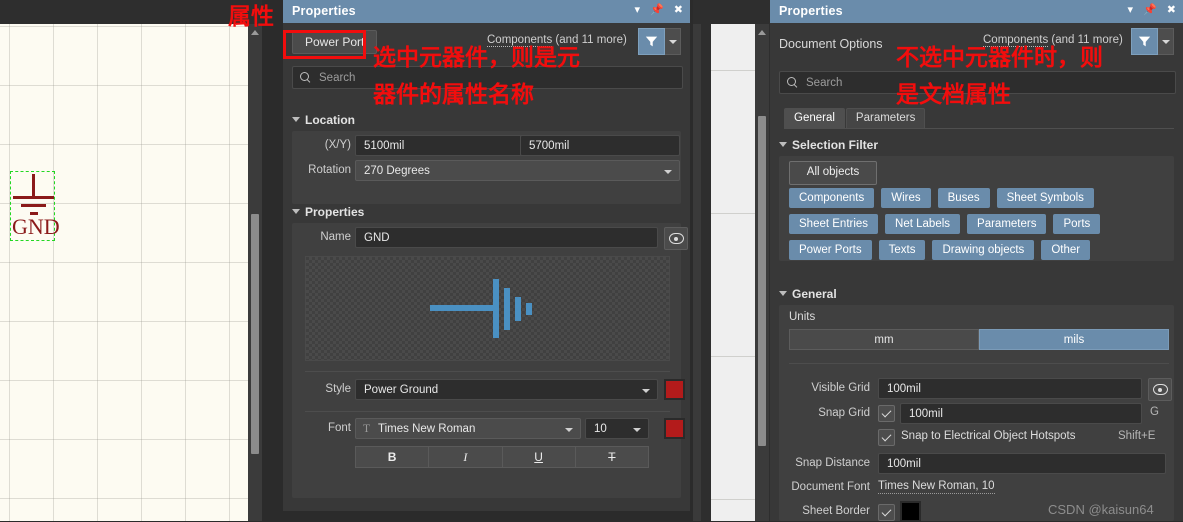  Describe the element at coordinates (830, 250) in the screenshot. I see `chip-power-ports: Power Ports` at that location.